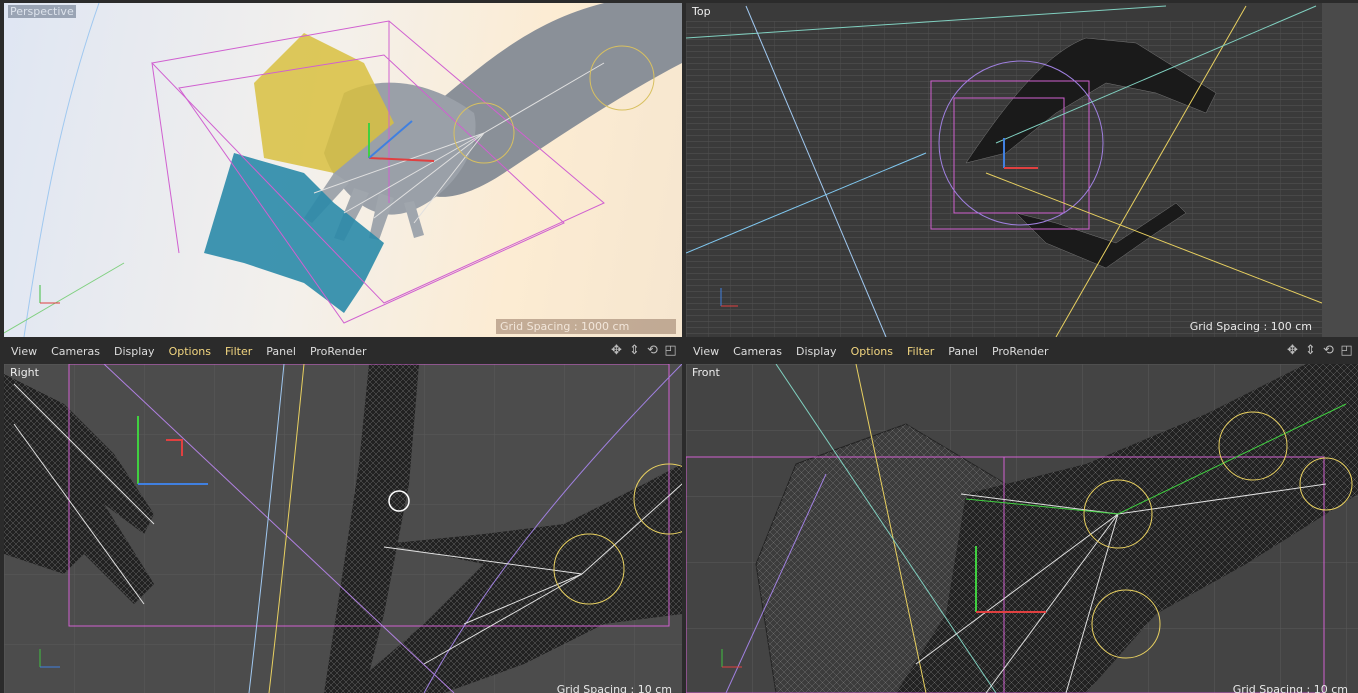 This screenshot has width=1358, height=693. What do you see at coordinates (706, 372) in the screenshot?
I see `viewport-label: Front` at bounding box center [706, 372].